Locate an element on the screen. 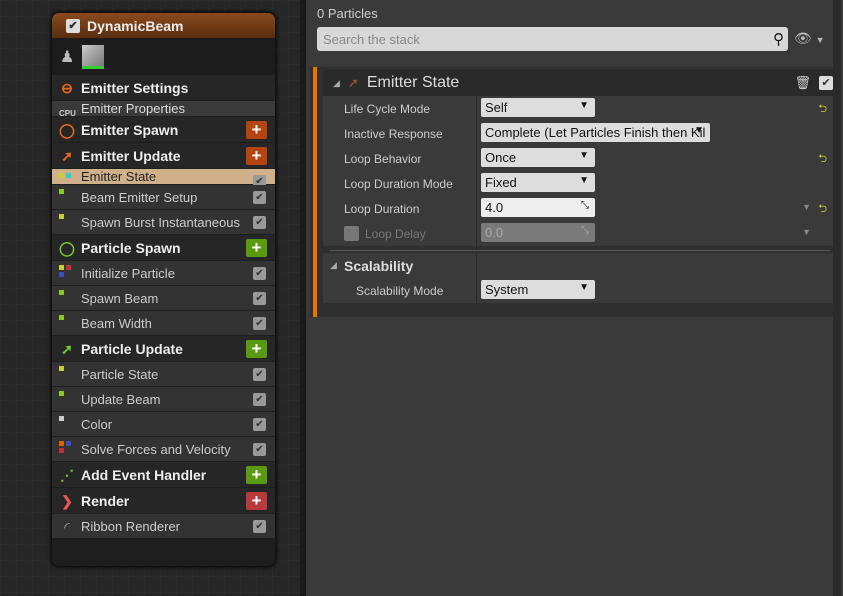  loop-delay-checkbox is located at coordinates (351, 233).